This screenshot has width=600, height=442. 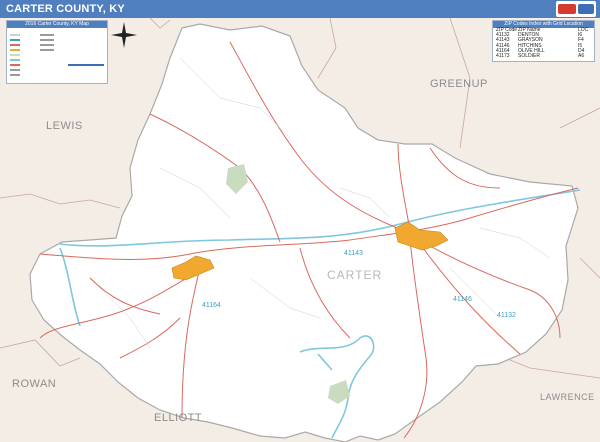 I want to click on zip-code-cell: 41173, so click(x=503, y=56).